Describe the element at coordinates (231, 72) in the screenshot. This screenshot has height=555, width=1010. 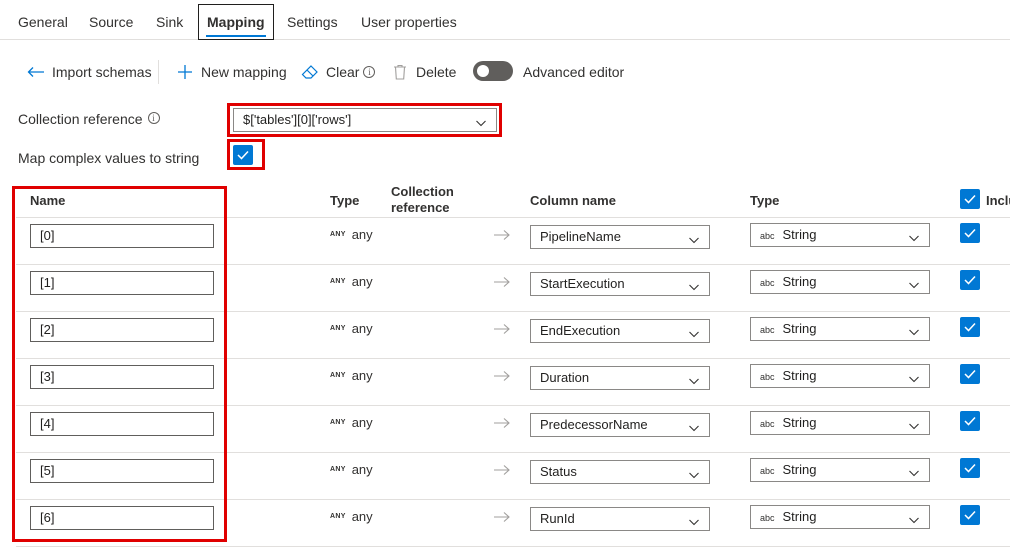
I see `new-mapping-button: New mapping` at that location.